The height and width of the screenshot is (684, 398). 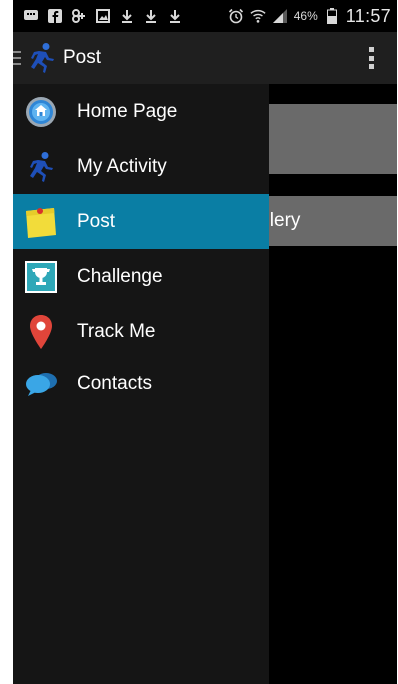 What do you see at coordinates (127, 111) in the screenshot?
I see `drawer-item-label: Home Page` at bounding box center [127, 111].